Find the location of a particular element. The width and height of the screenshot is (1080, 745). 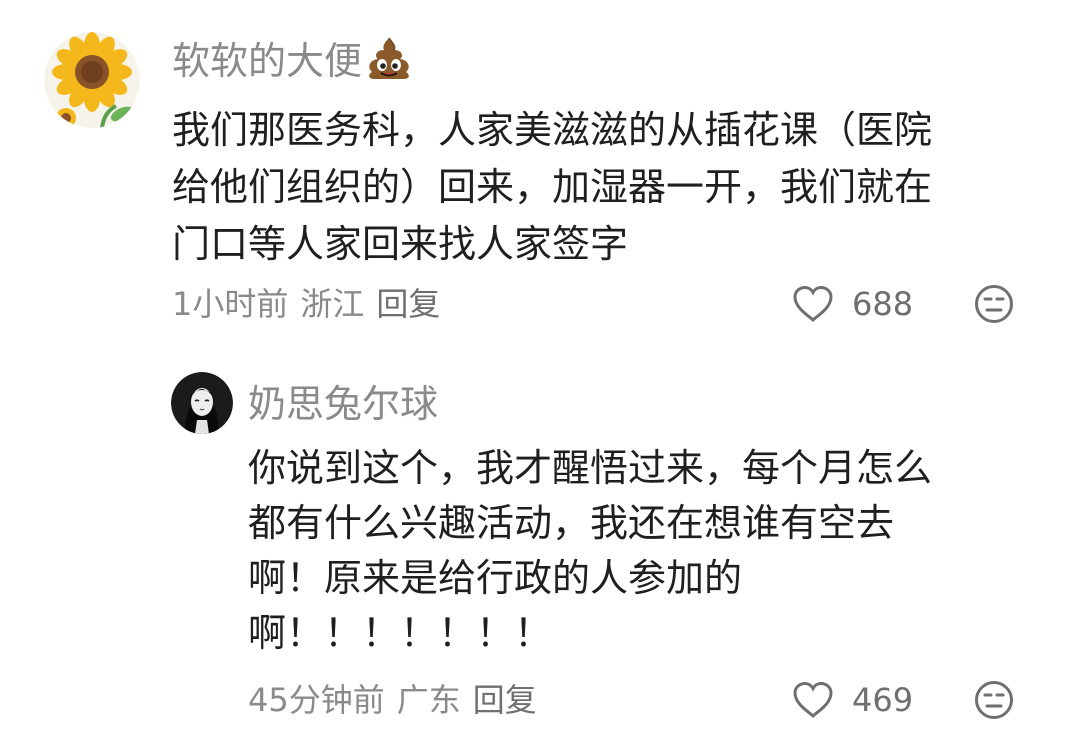

comment-username: 奶思兔尔球 is located at coordinates (343, 404).